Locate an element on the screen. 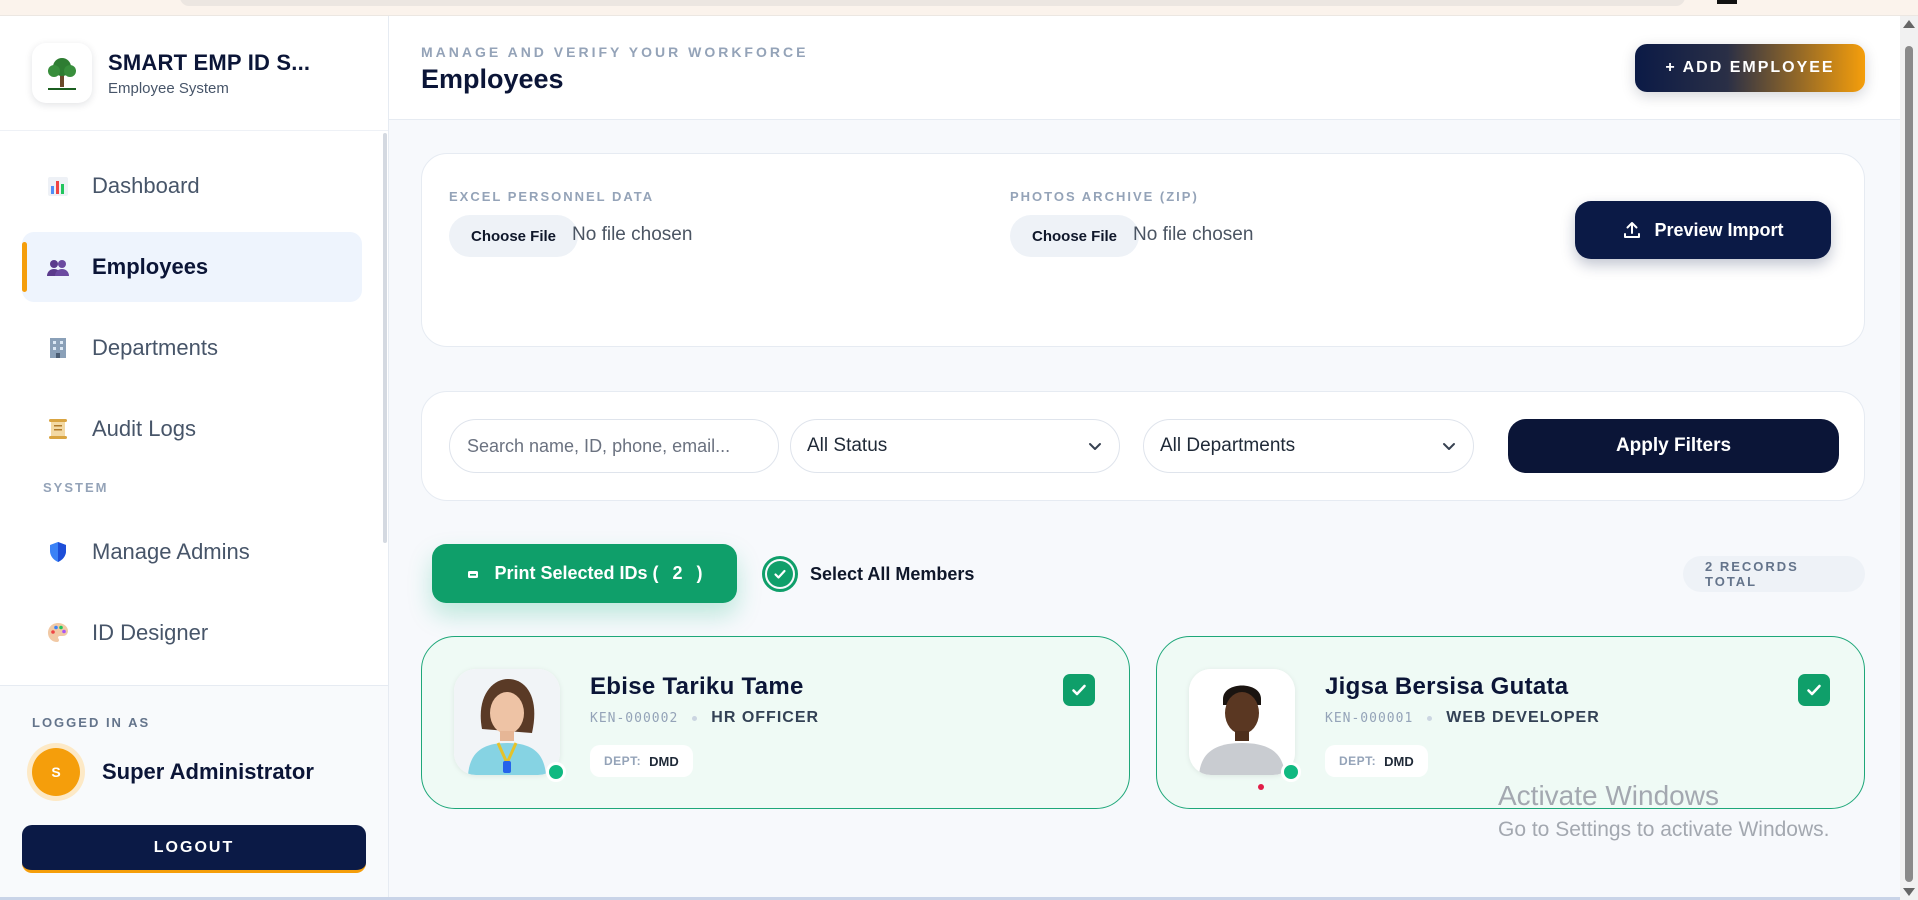 This screenshot has width=1918, height=900. page-scrollbar is located at coordinates (1909, 458).